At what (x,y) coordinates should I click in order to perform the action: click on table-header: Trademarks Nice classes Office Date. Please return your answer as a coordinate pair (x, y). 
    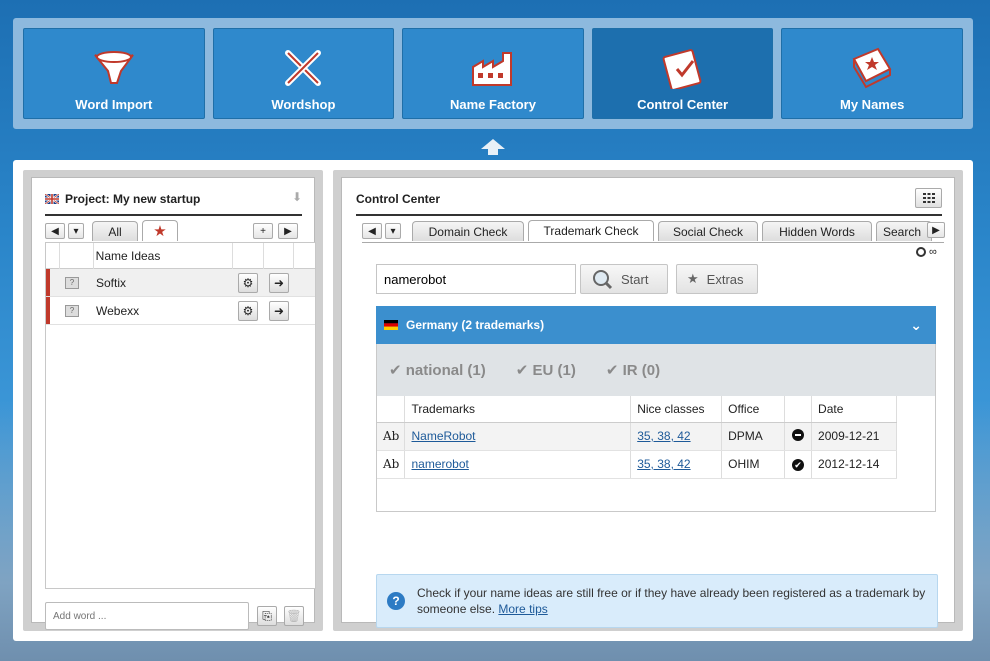
    Looking at the image, I should click on (637, 409).